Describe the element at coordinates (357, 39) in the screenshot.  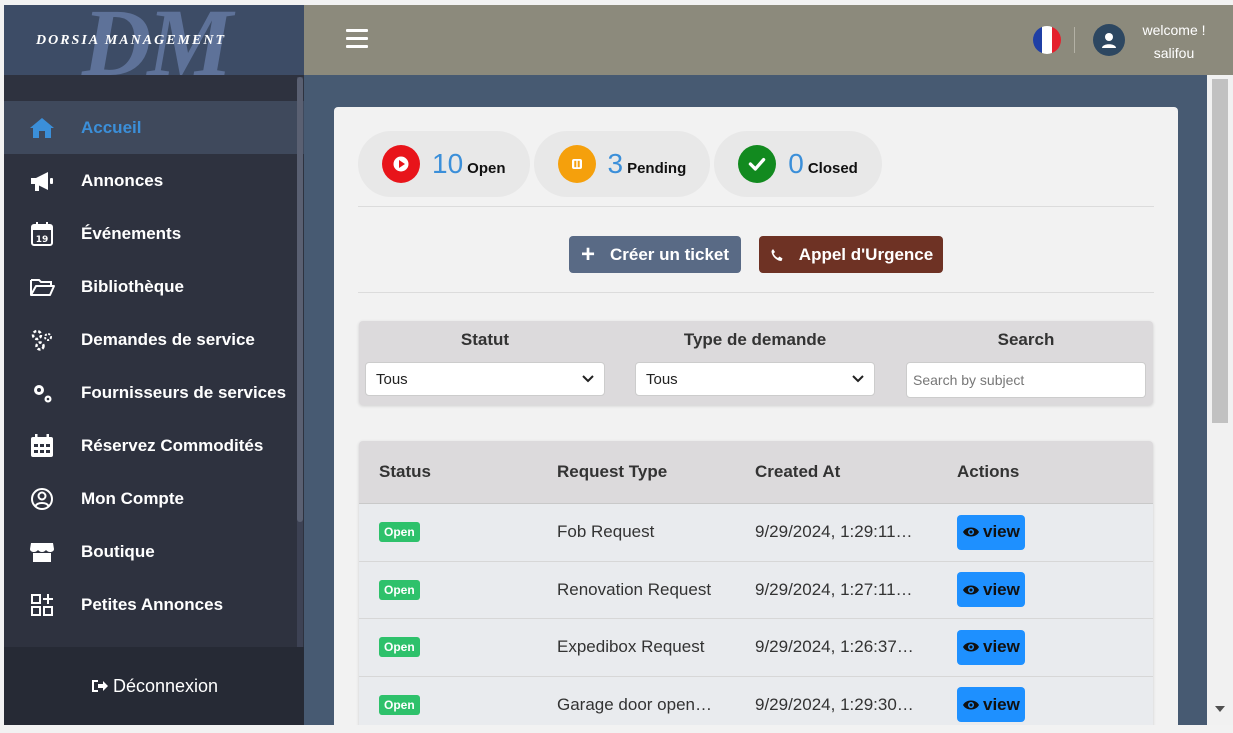
I see `menu-toggle-icon` at that location.